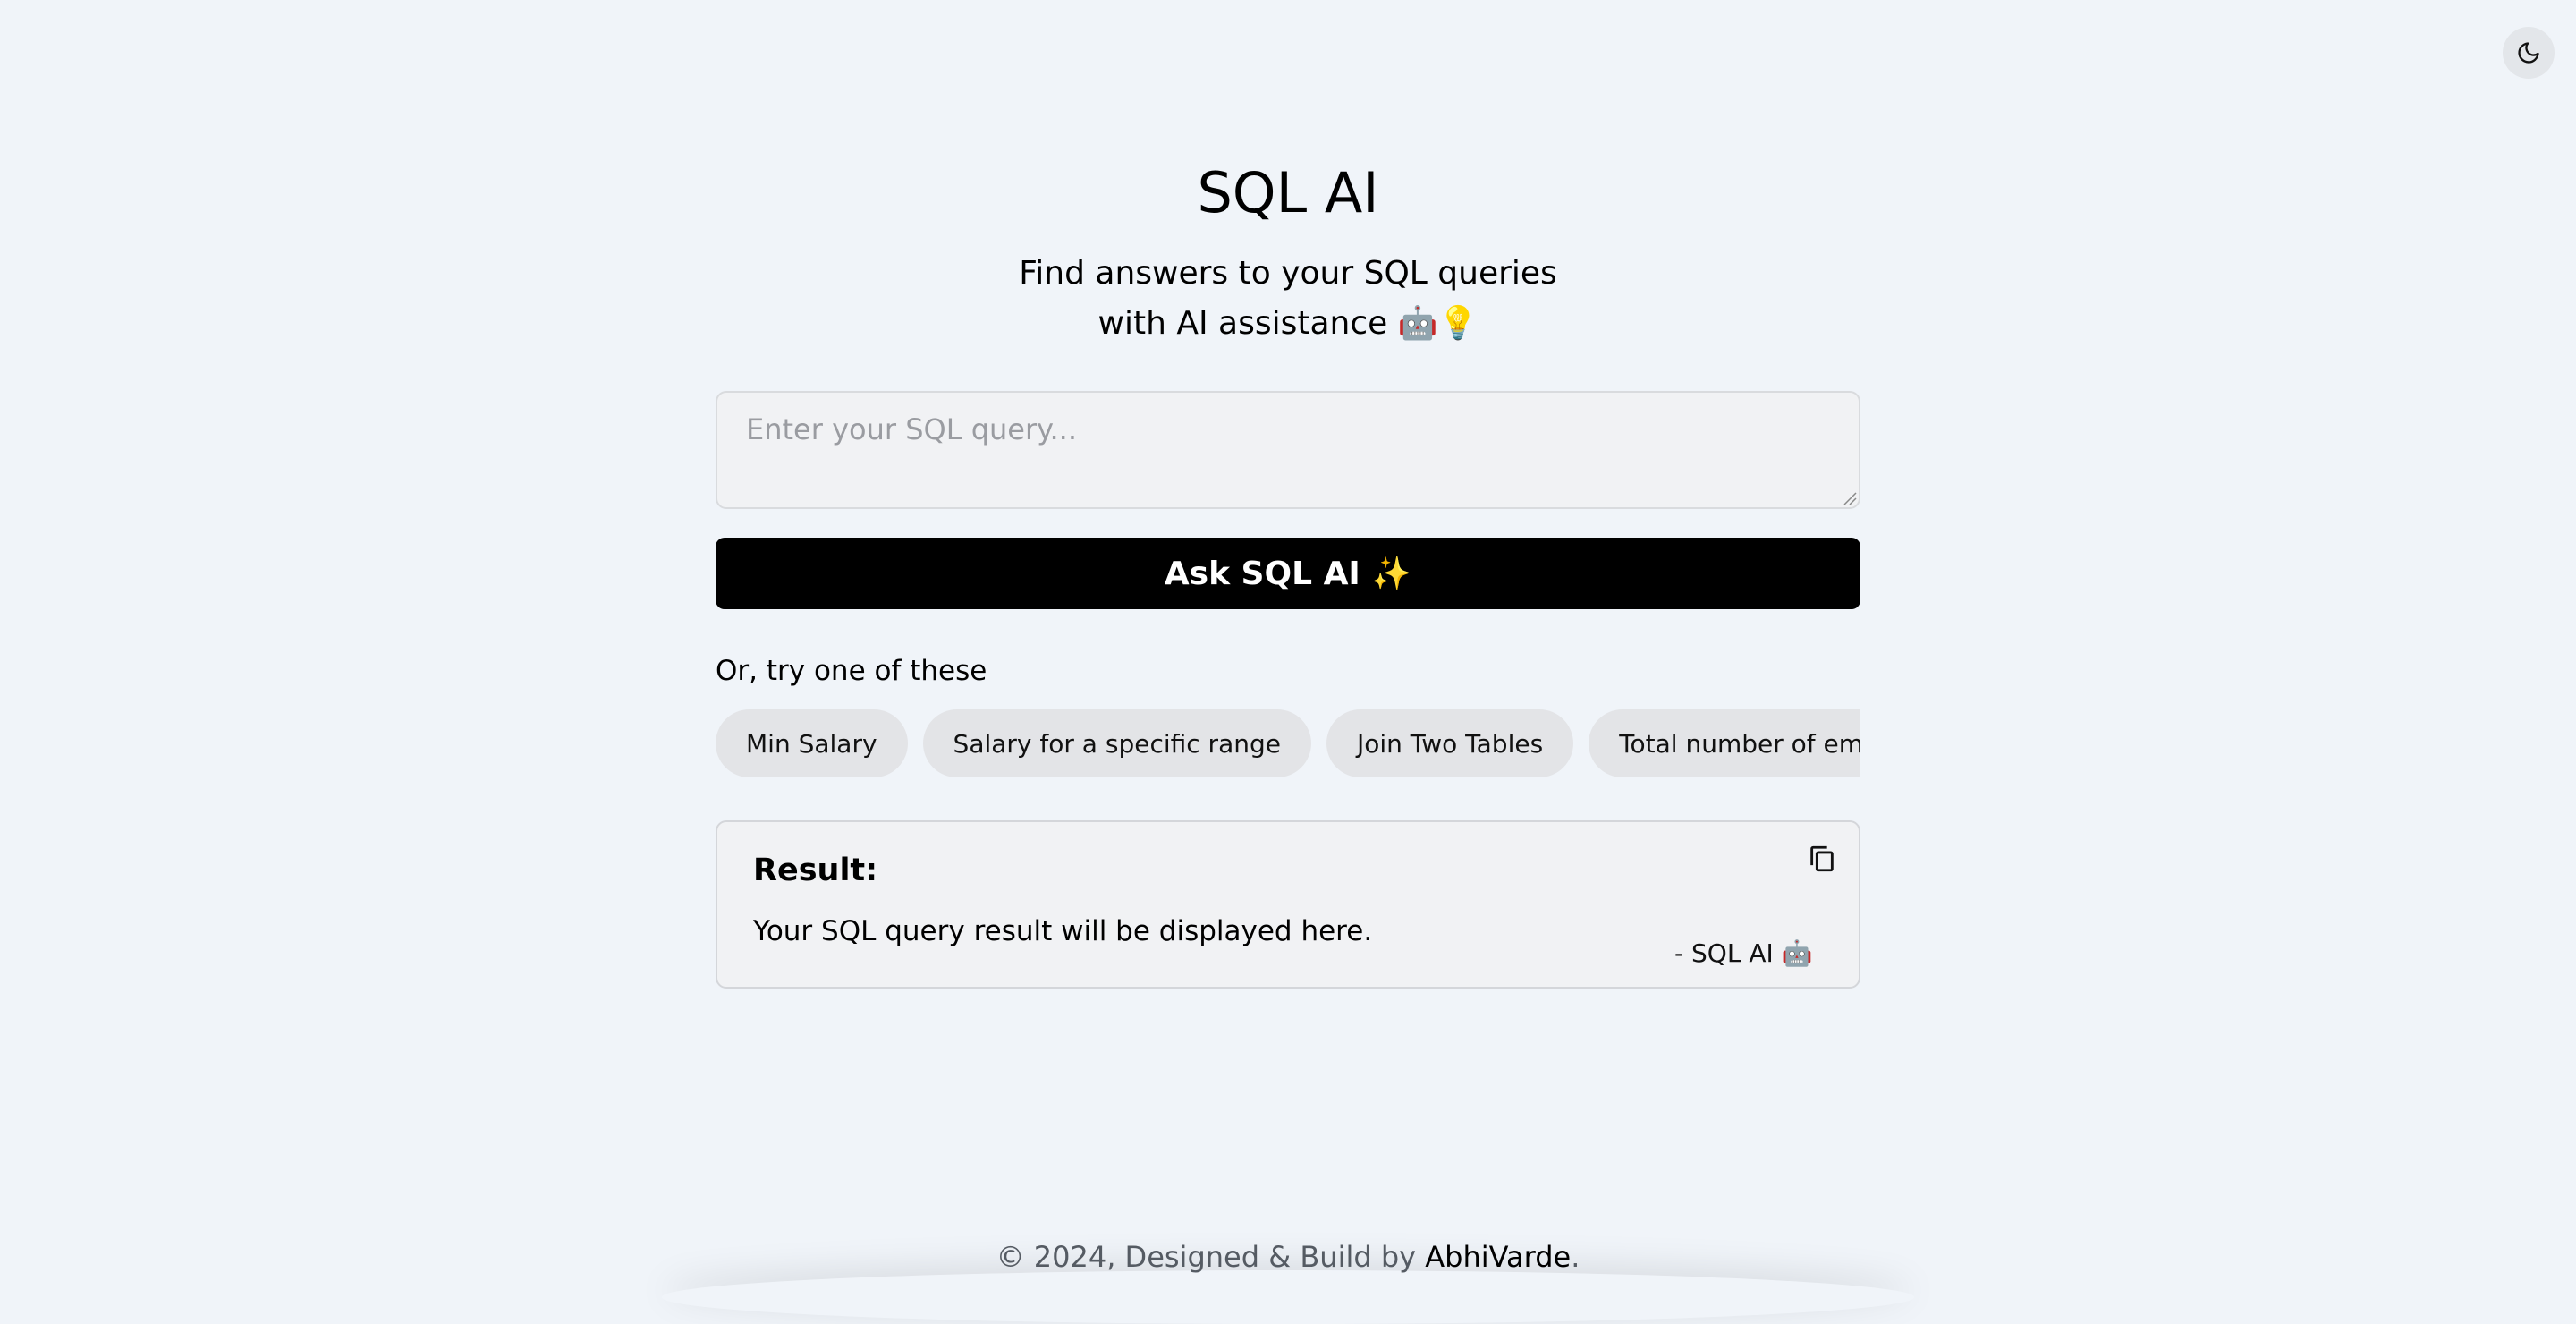  I want to click on moon-icon, so click(2528, 53).